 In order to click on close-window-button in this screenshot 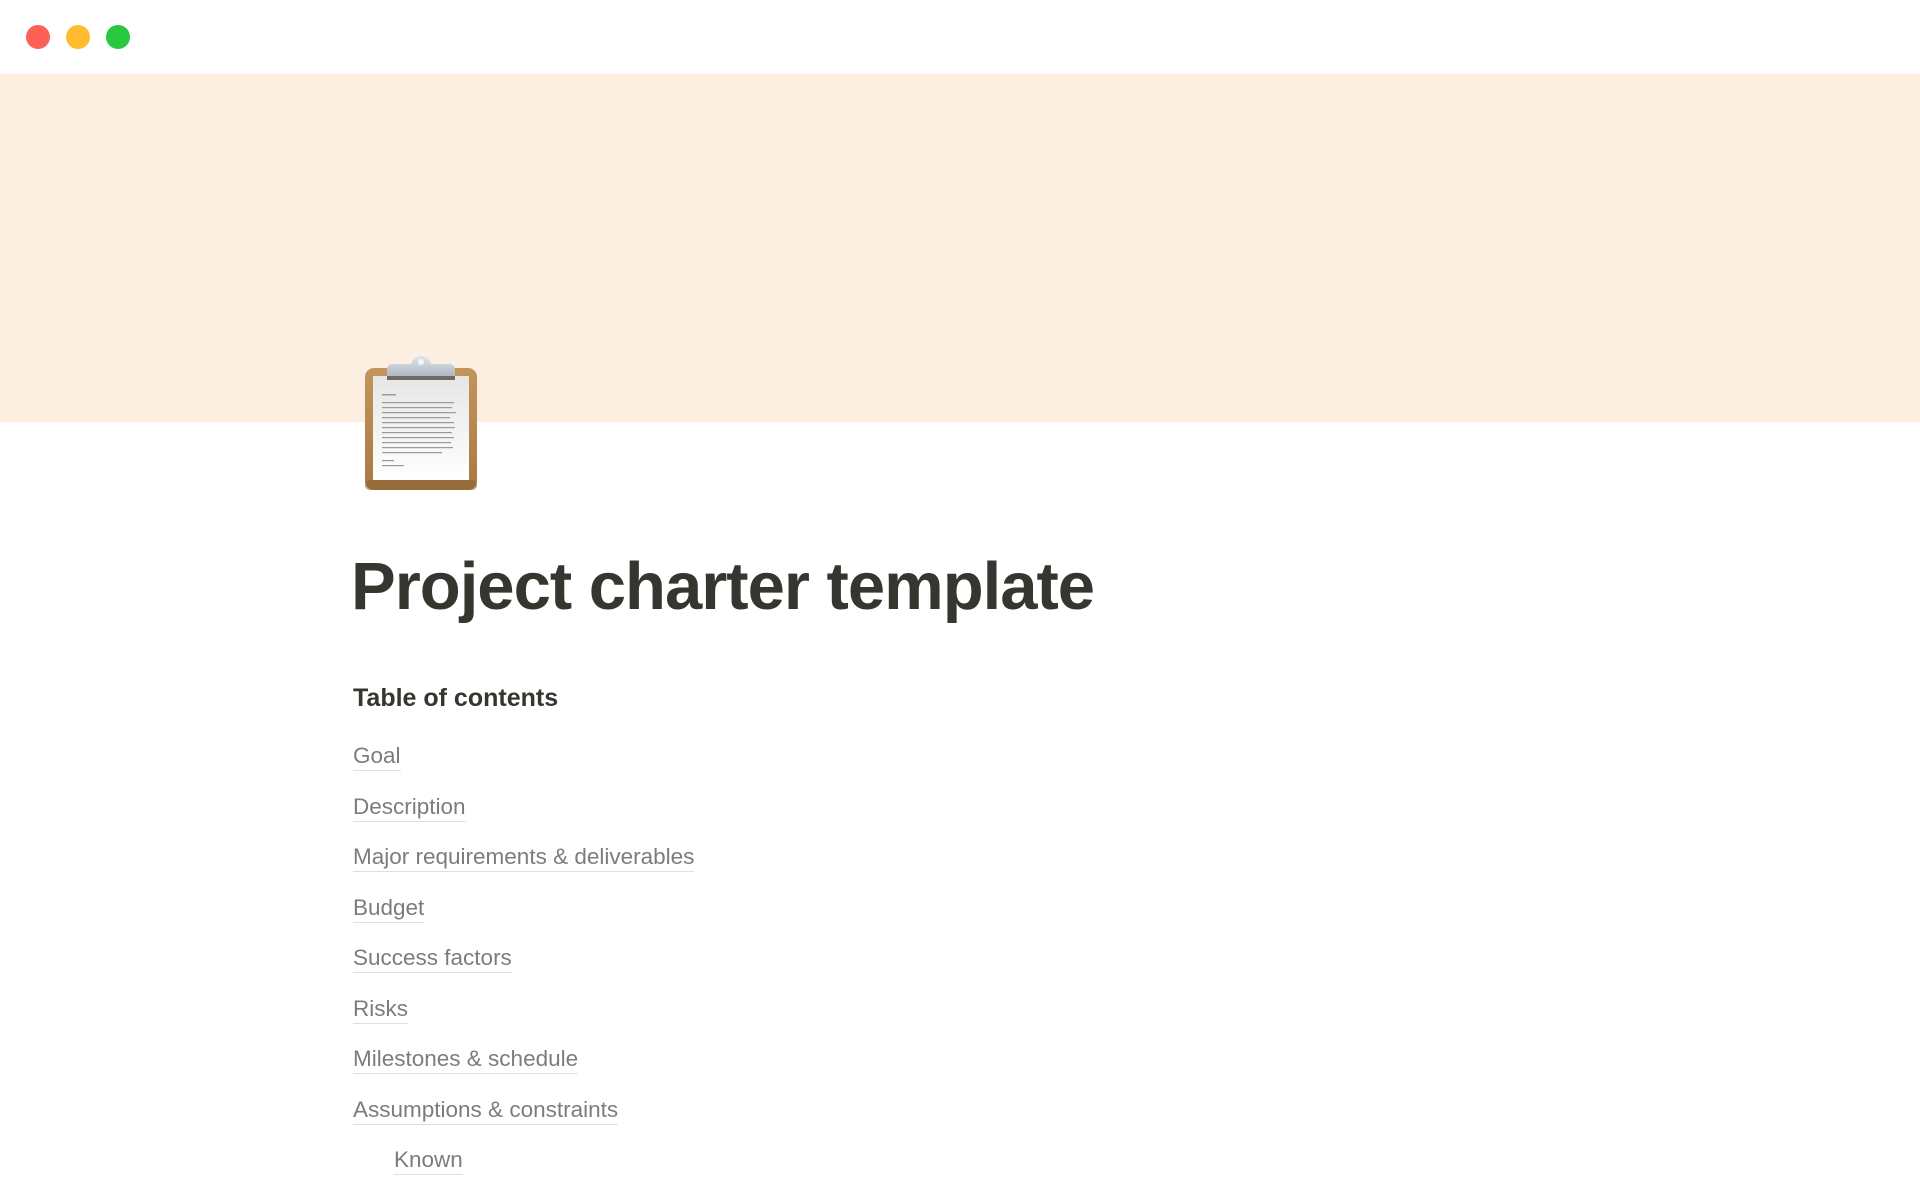, I will do `click(38, 37)`.